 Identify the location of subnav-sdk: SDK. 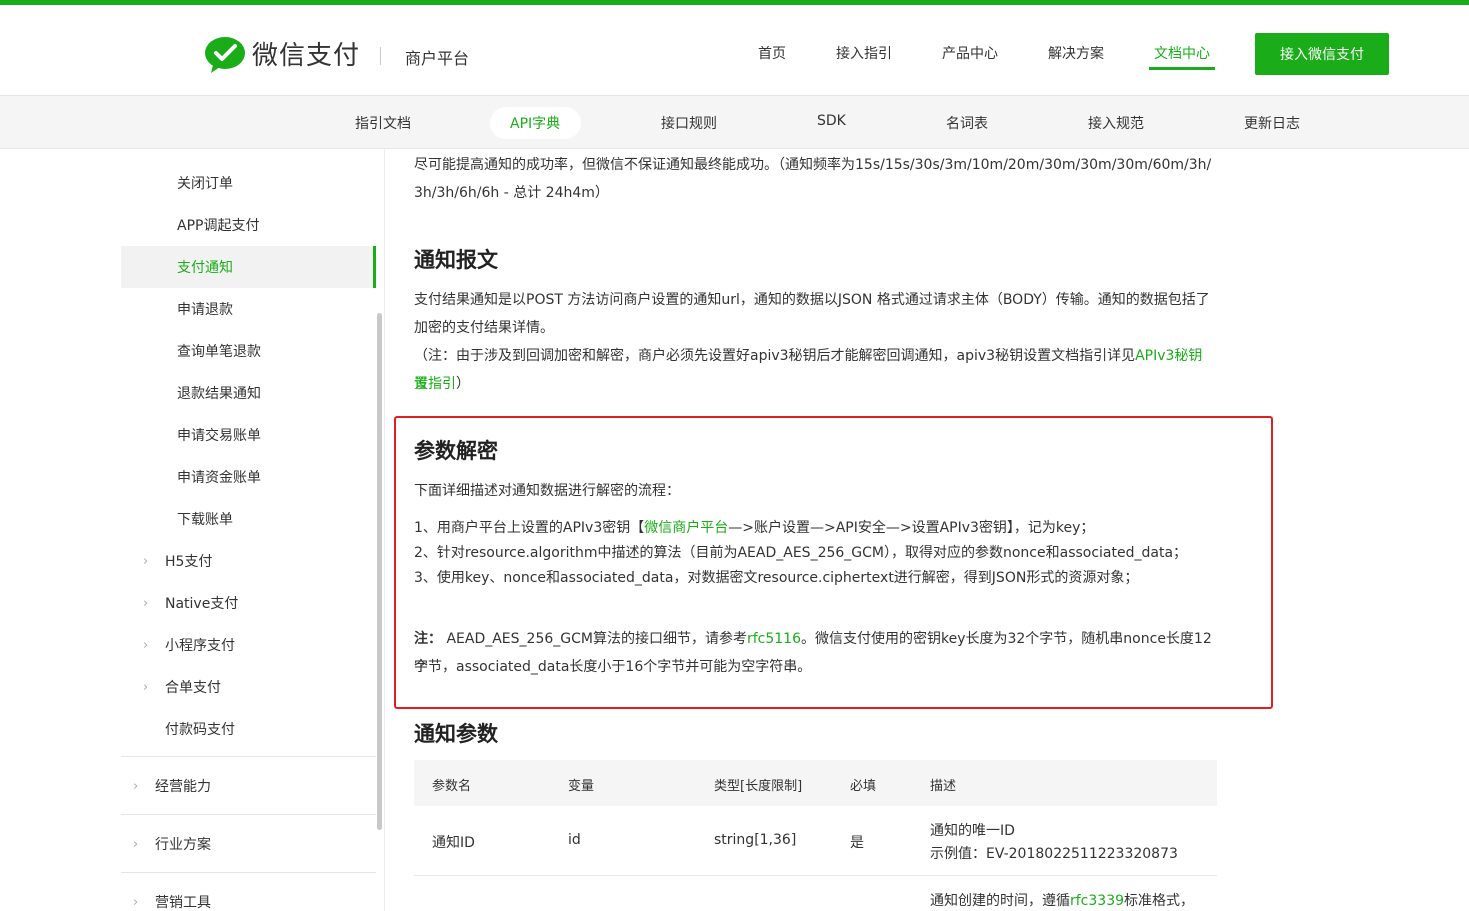
(831, 121).